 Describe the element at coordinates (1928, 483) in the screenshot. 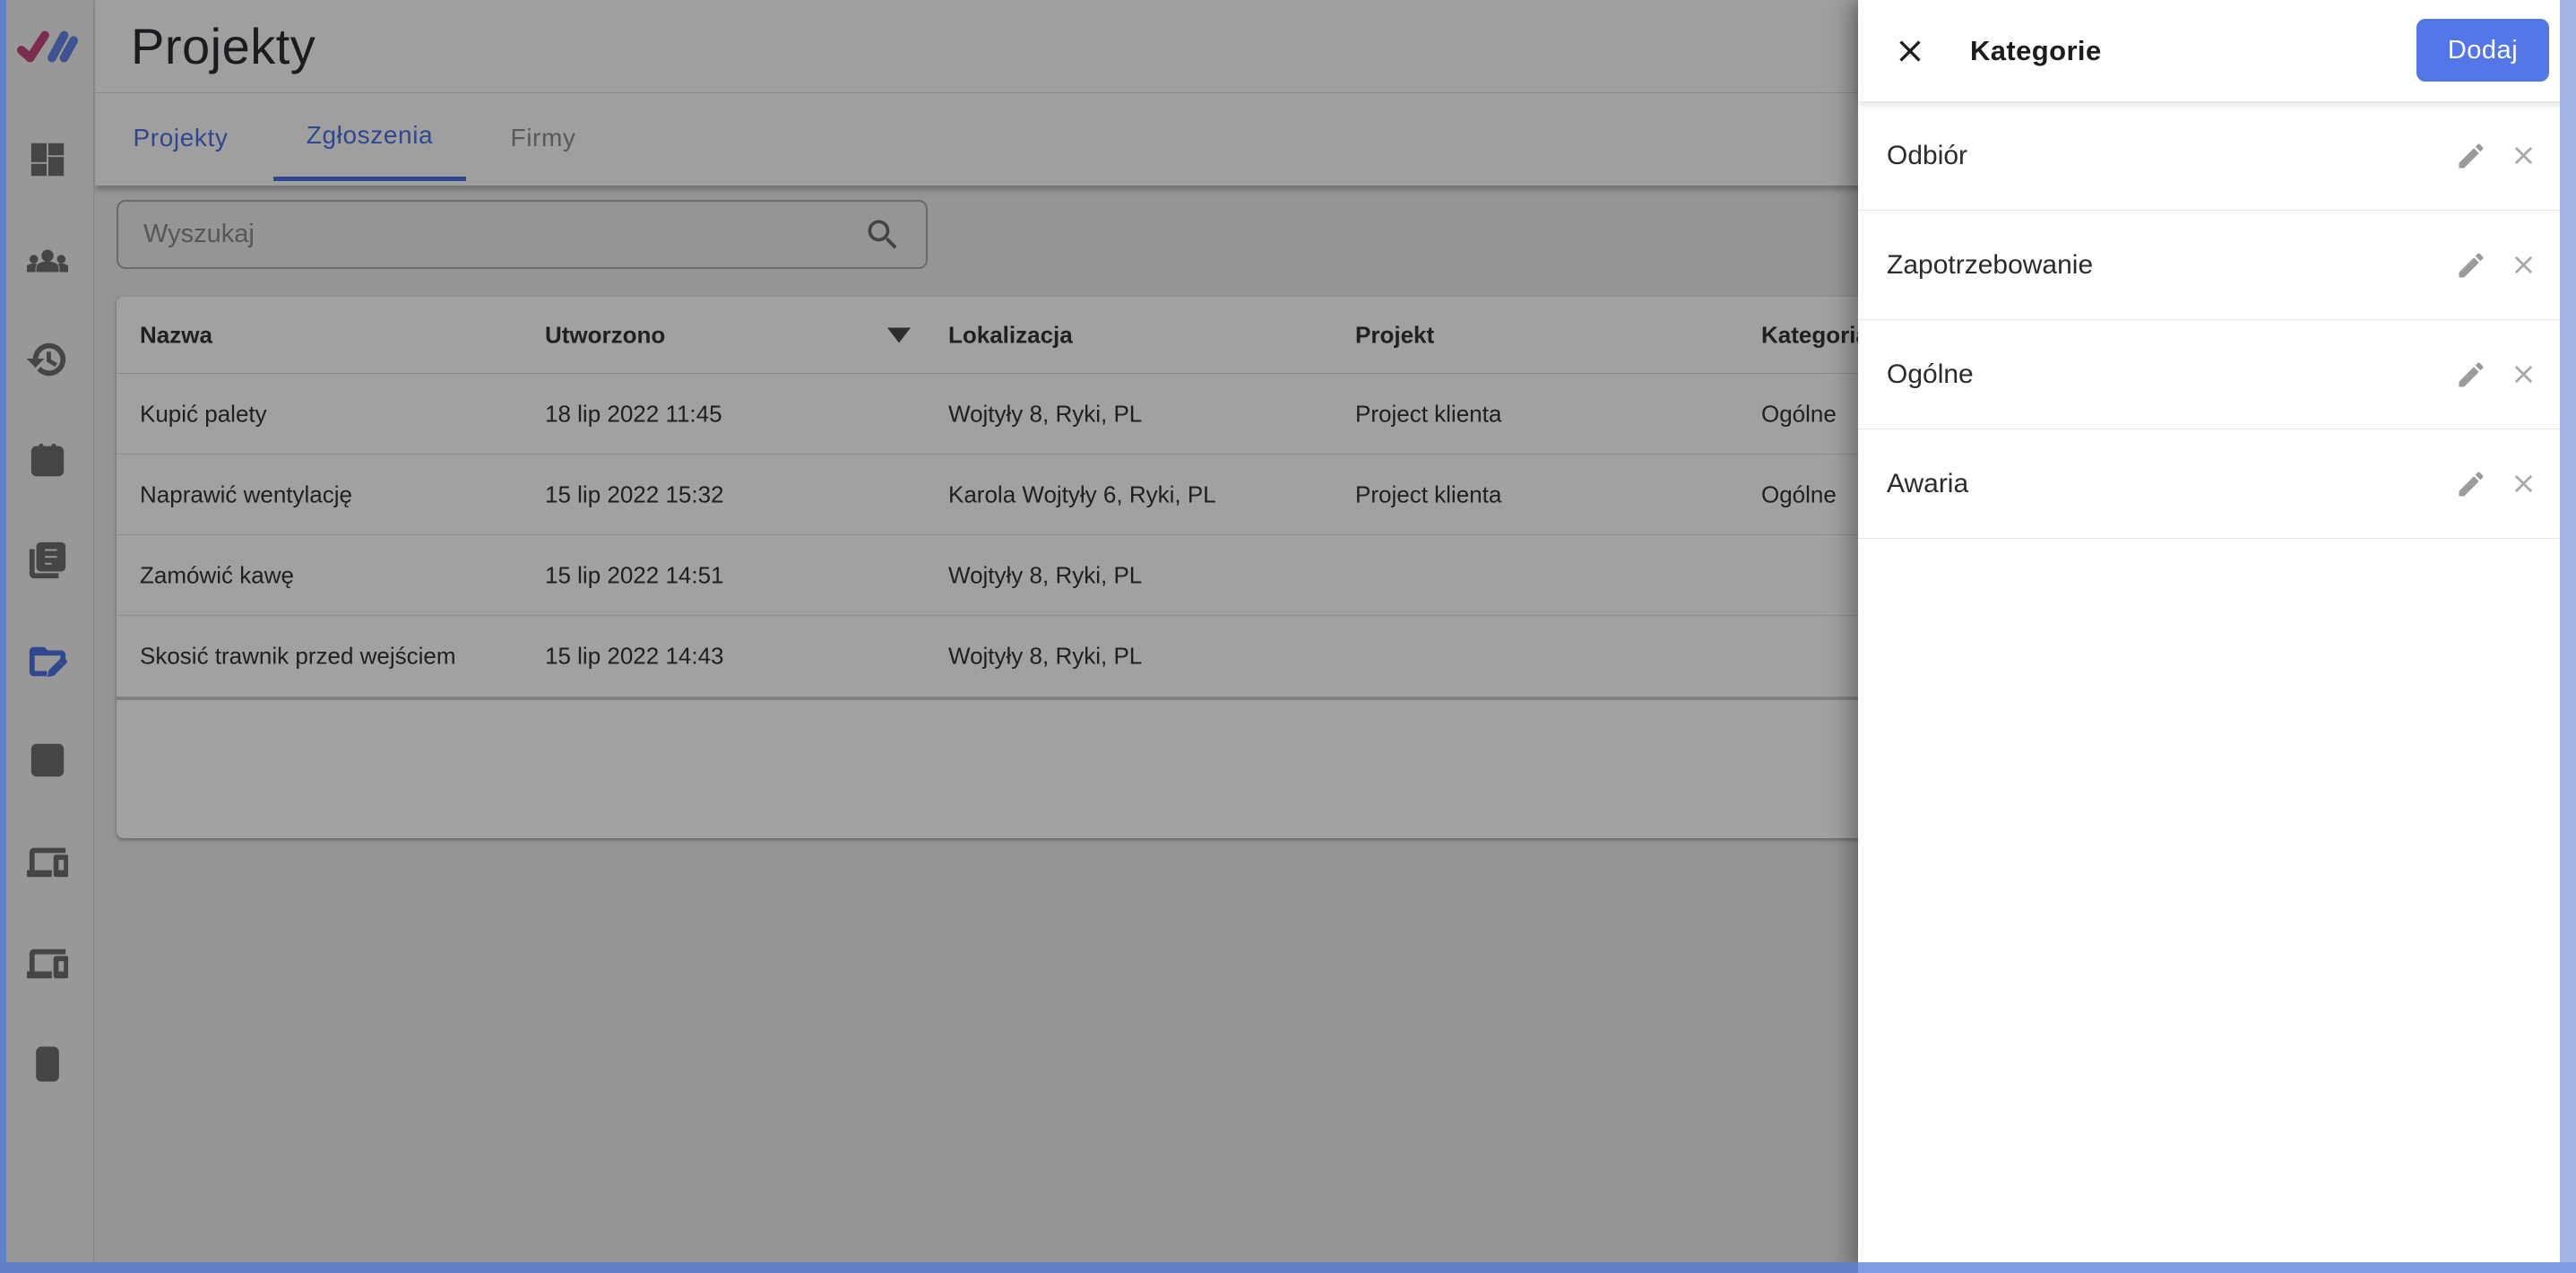

I see `category-name: Awaria` at that location.